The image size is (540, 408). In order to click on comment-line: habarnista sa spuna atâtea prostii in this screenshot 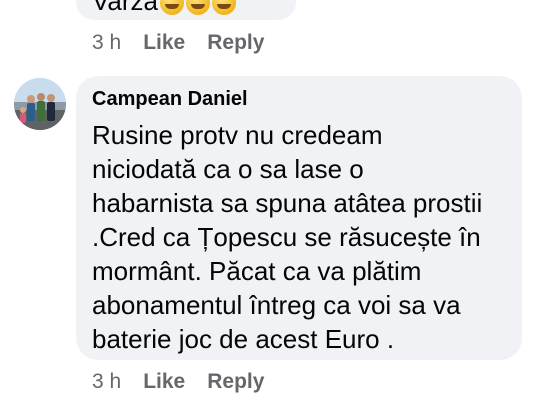, I will do `click(287, 203)`.